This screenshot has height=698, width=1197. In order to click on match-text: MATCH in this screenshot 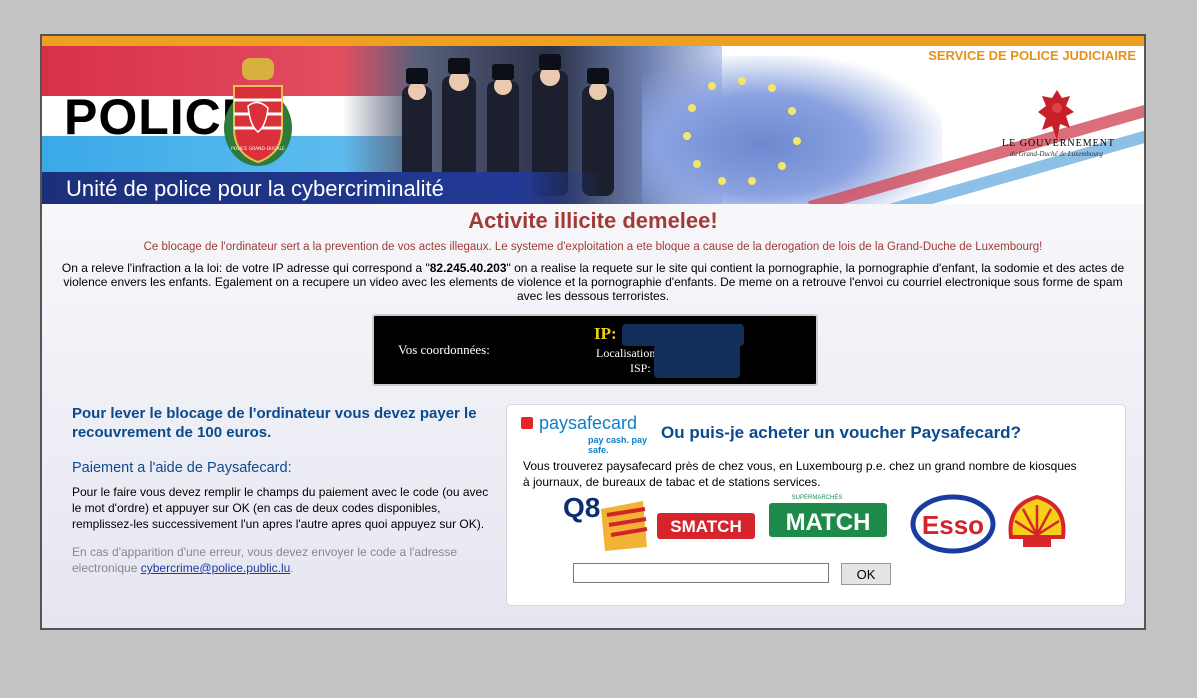, I will do `click(828, 522)`.